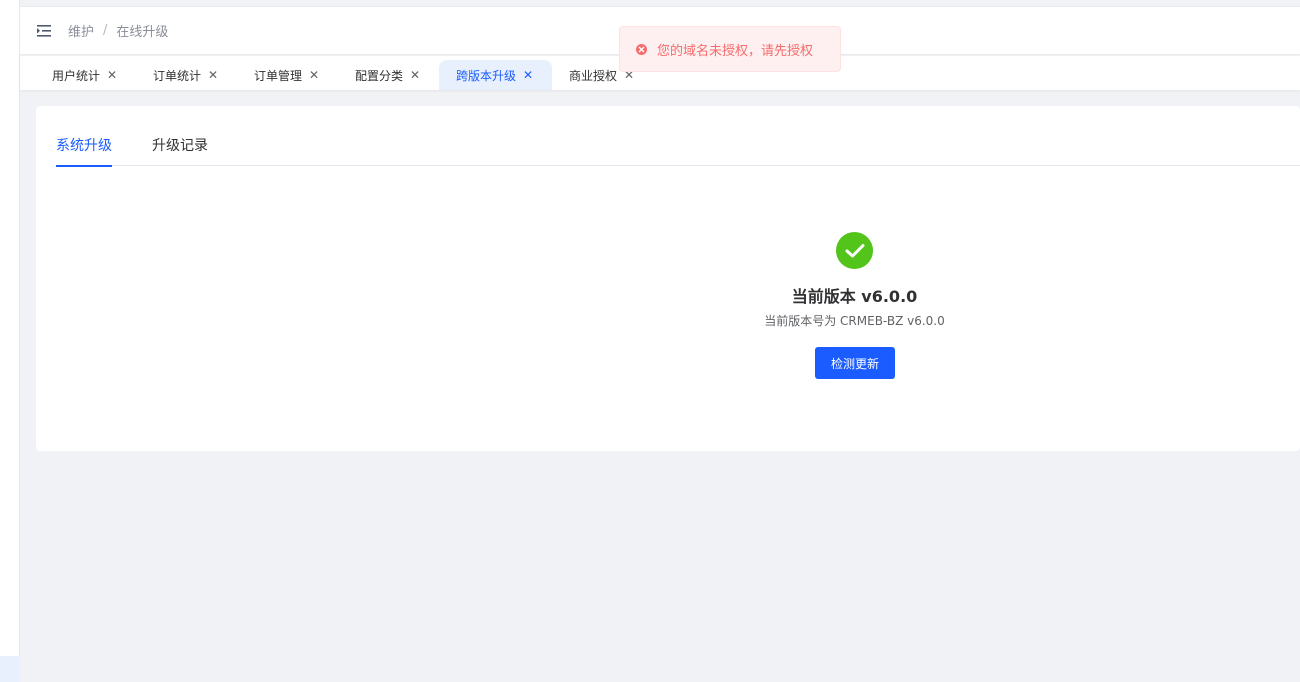  I want to click on tag-label: 用户统计, so click(76, 75).